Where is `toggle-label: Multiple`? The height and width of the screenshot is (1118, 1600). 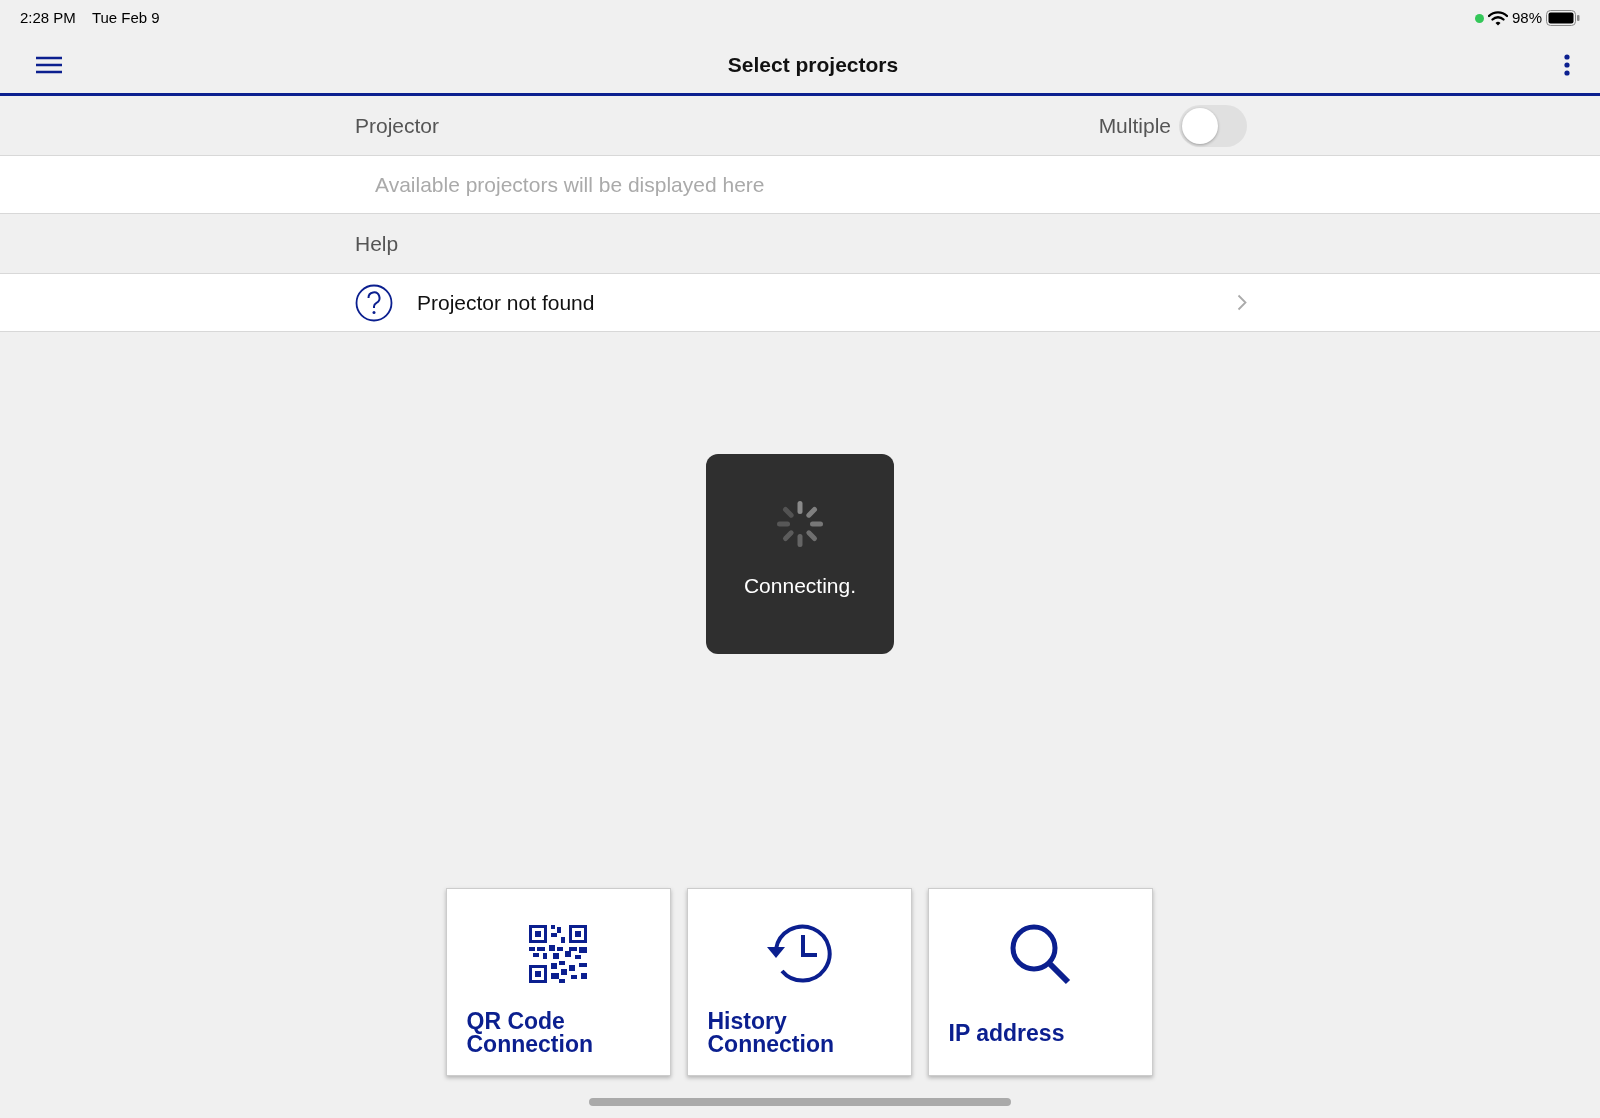 toggle-label: Multiple is located at coordinates (1134, 125).